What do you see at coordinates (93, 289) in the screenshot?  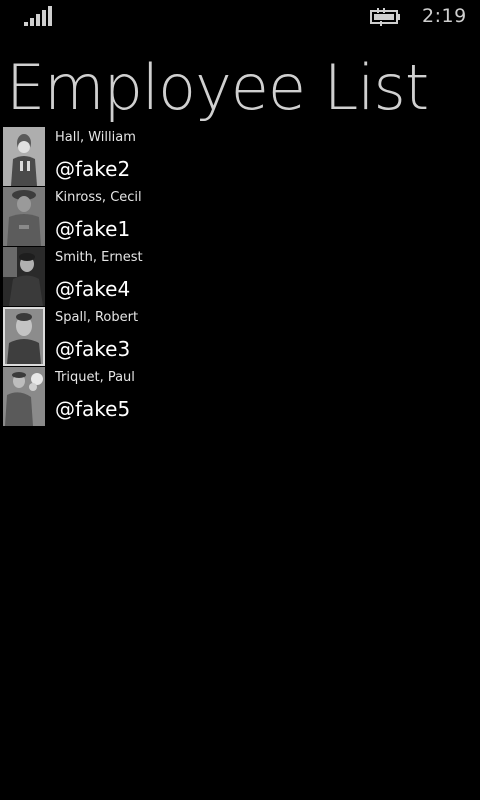 I see `employee-handle: @fake4` at bounding box center [93, 289].